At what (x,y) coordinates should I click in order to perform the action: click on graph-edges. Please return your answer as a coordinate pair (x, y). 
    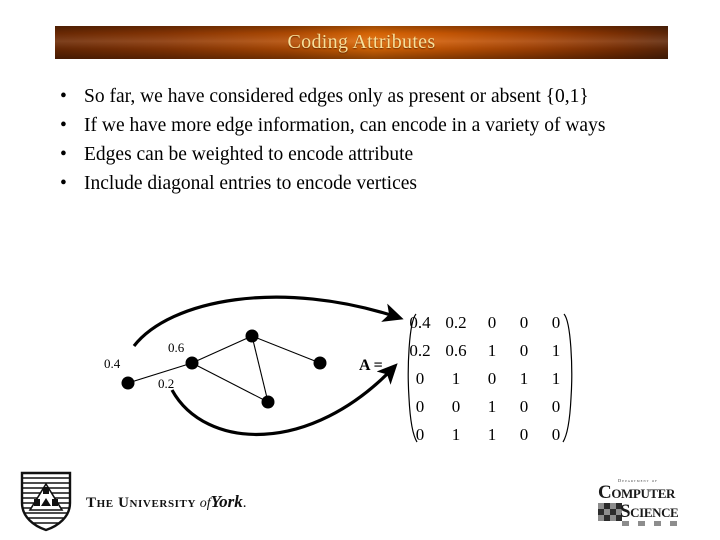
    Looking at the image, I should click on (224, 369).